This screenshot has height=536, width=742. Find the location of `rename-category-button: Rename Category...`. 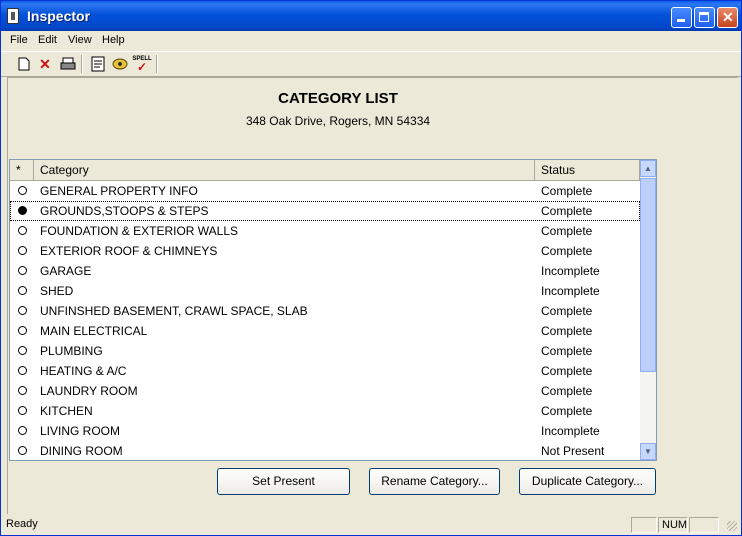

rename-category-button: Rename Category... is located at coordinates (434, 481).